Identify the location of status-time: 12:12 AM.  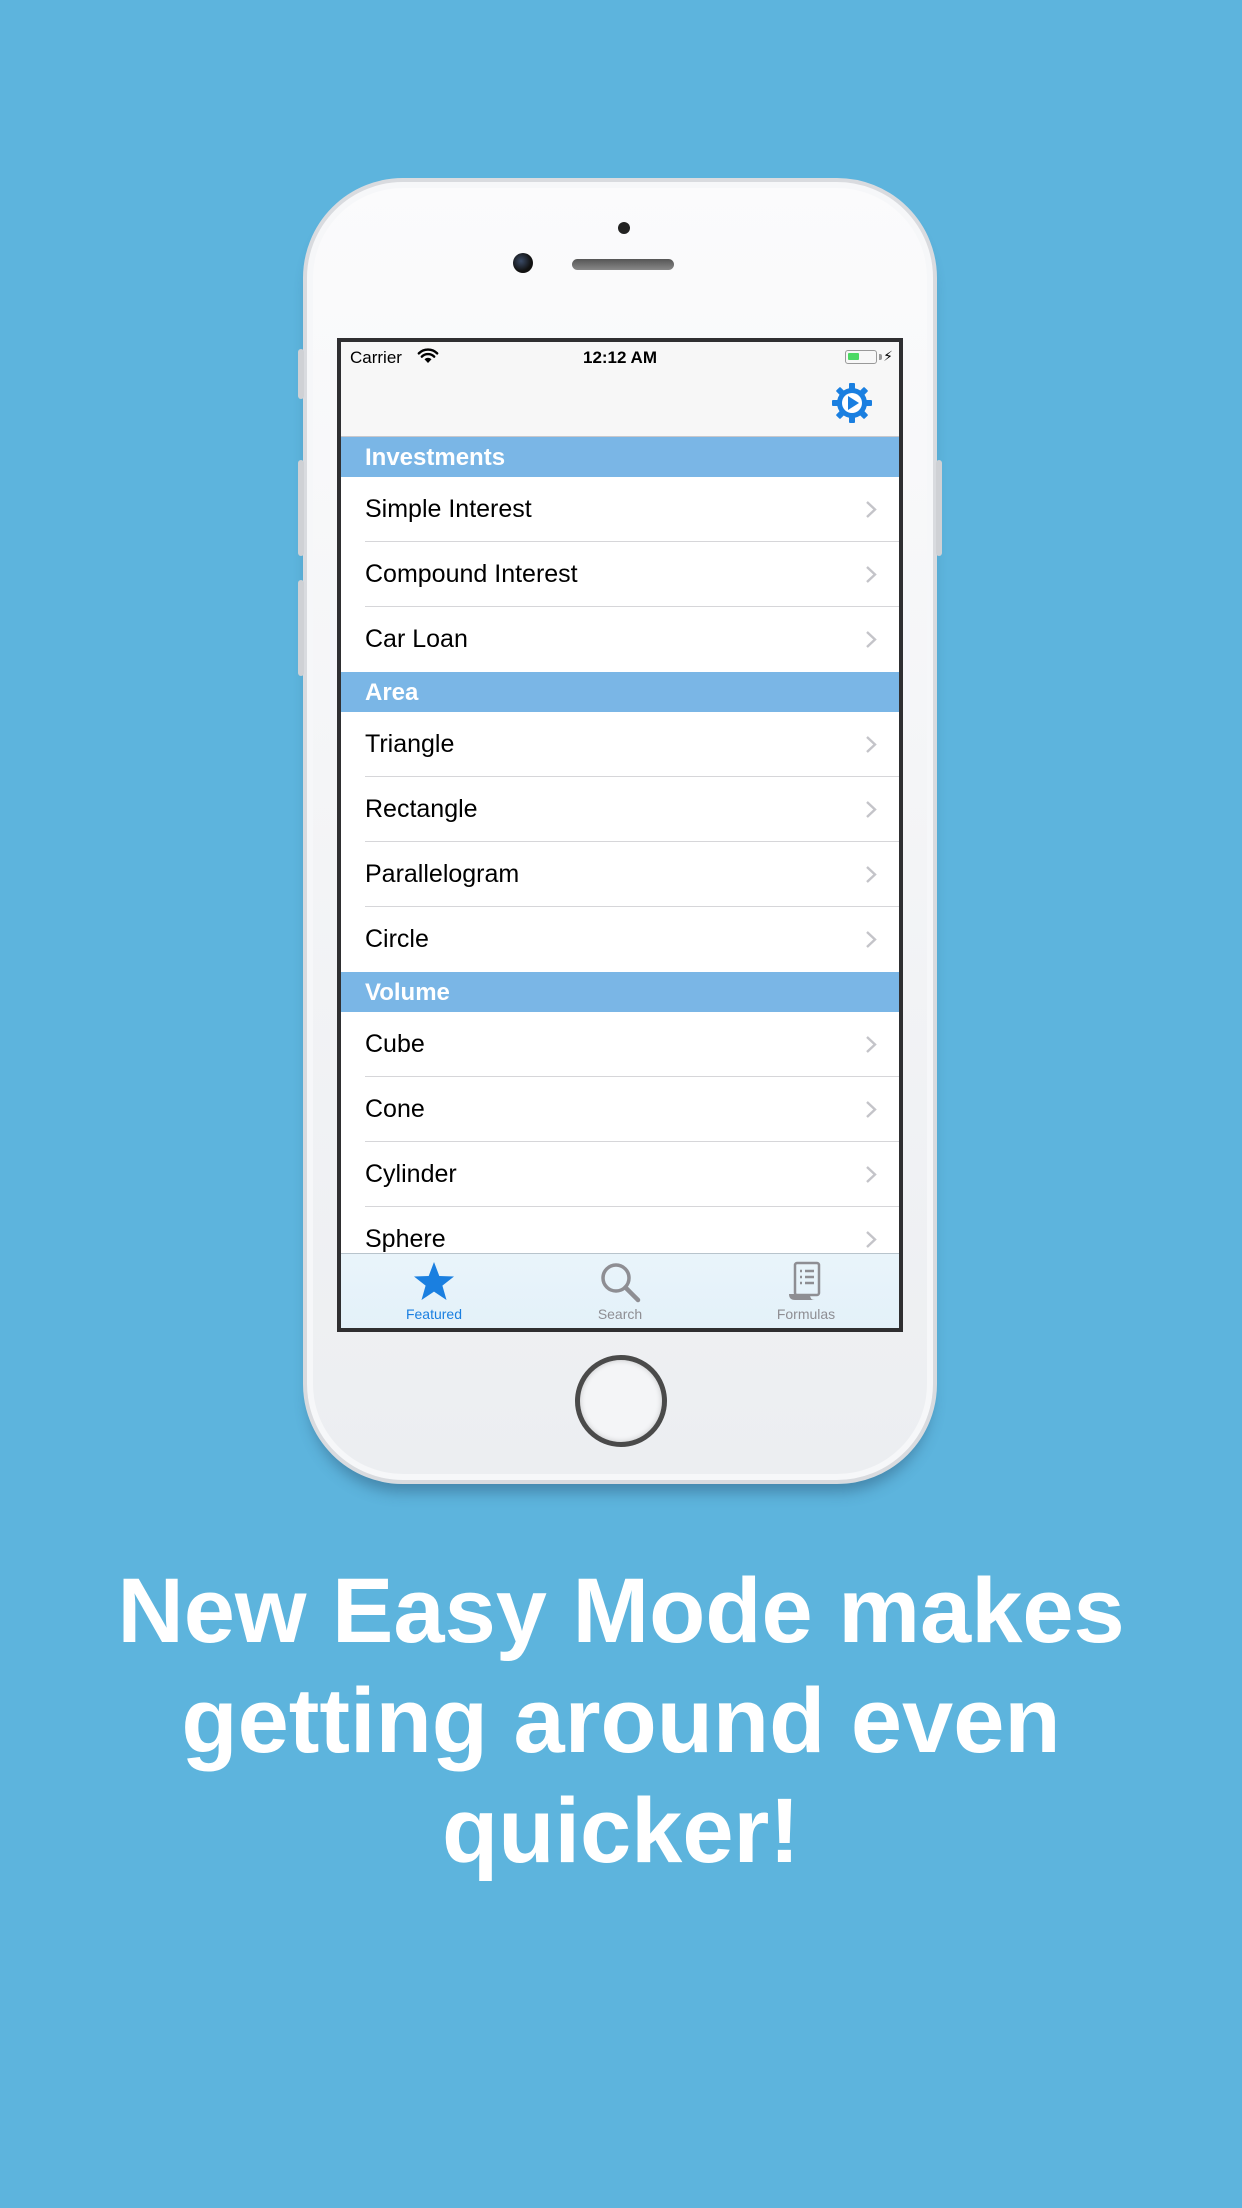
(619, 357).